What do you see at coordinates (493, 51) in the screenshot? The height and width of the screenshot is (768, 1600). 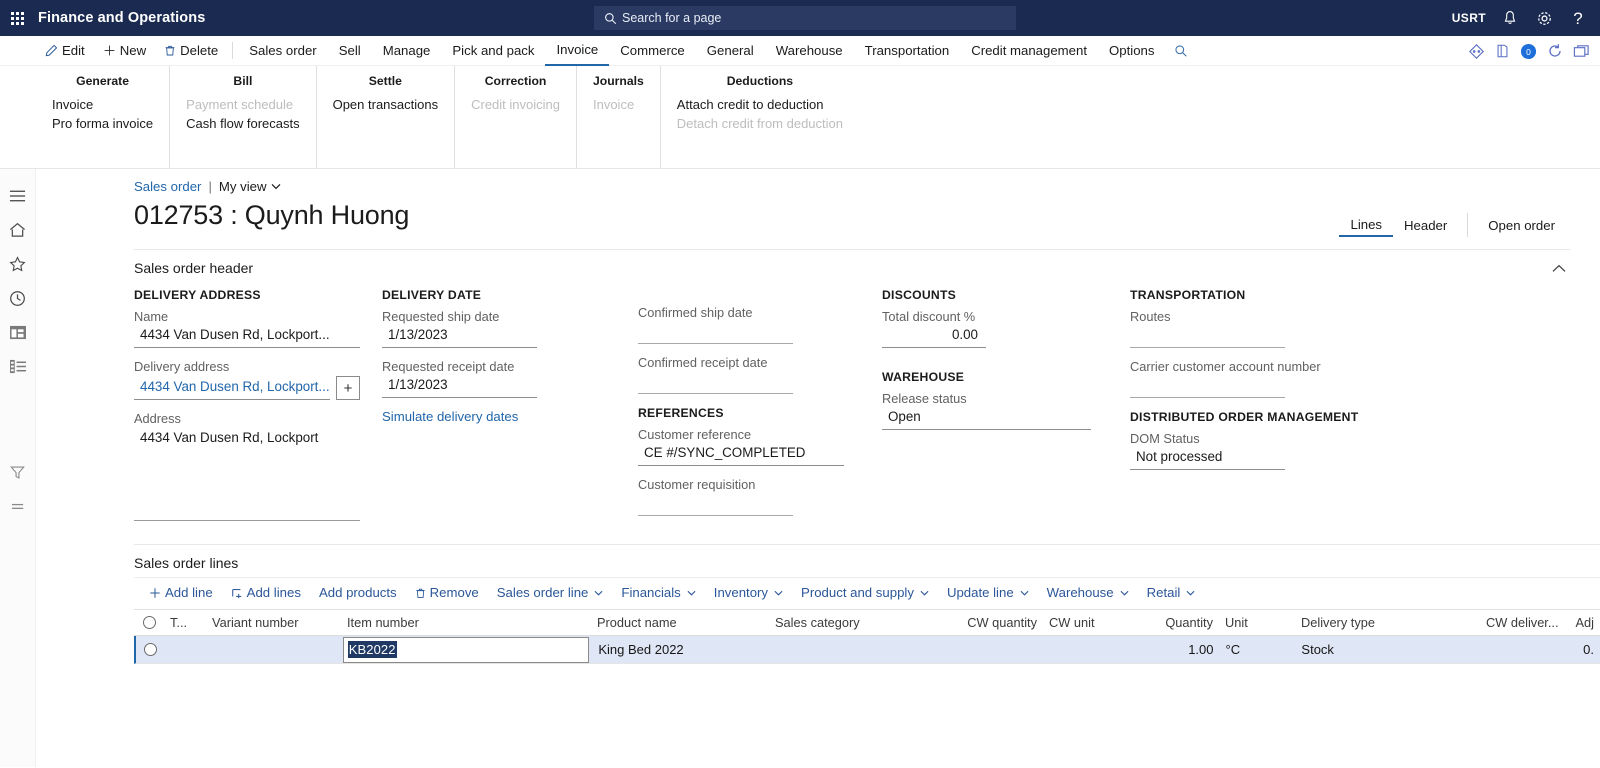 I see `tab-pick-and-pack: Pick and pack` at bounding box center [493, 51].